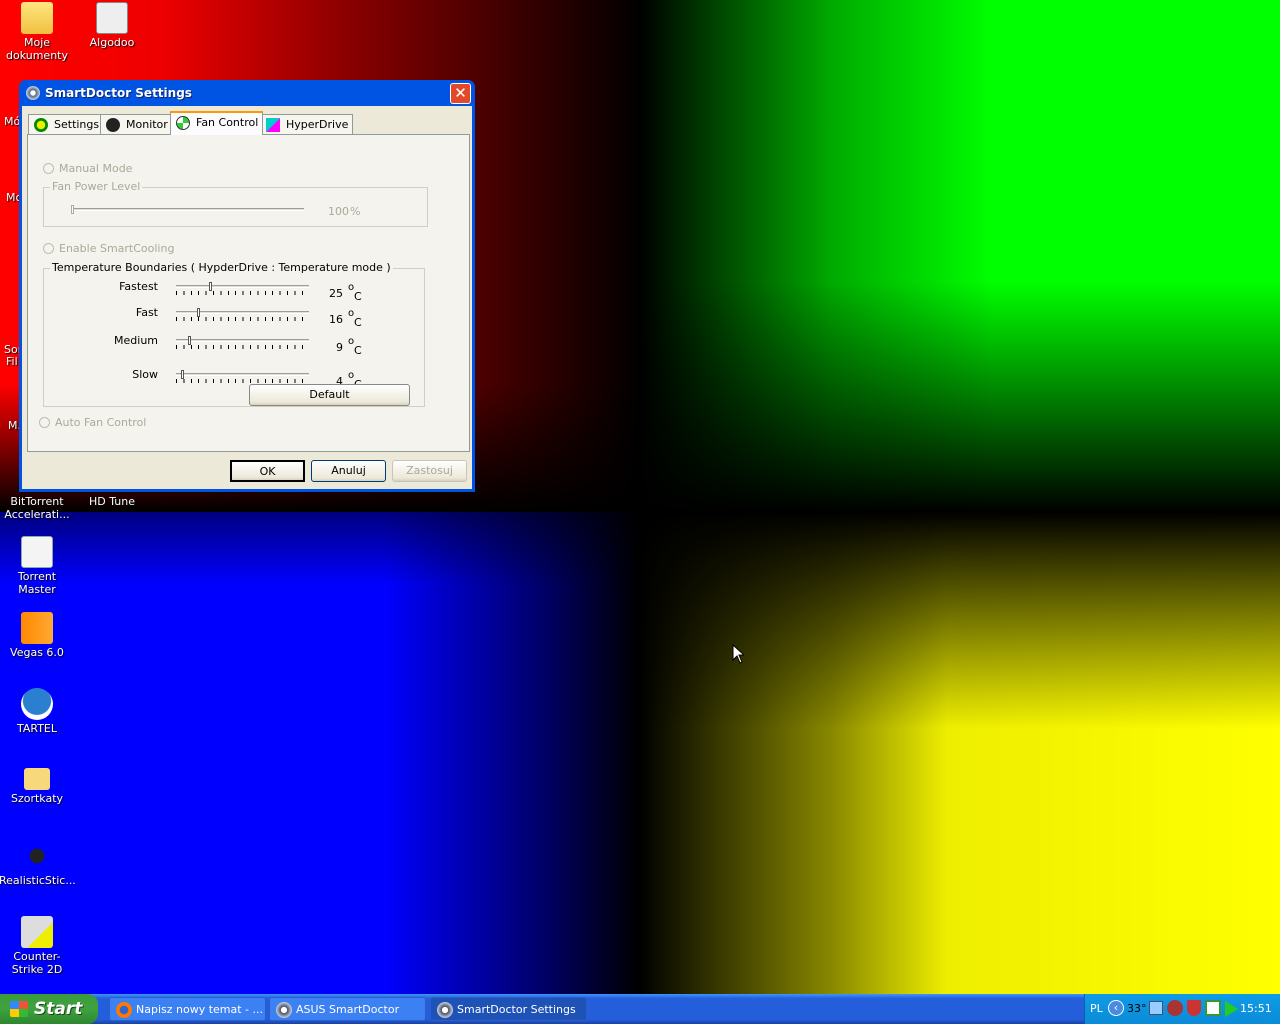  I want to click on tab-settings: Settings, so click(66, 124).